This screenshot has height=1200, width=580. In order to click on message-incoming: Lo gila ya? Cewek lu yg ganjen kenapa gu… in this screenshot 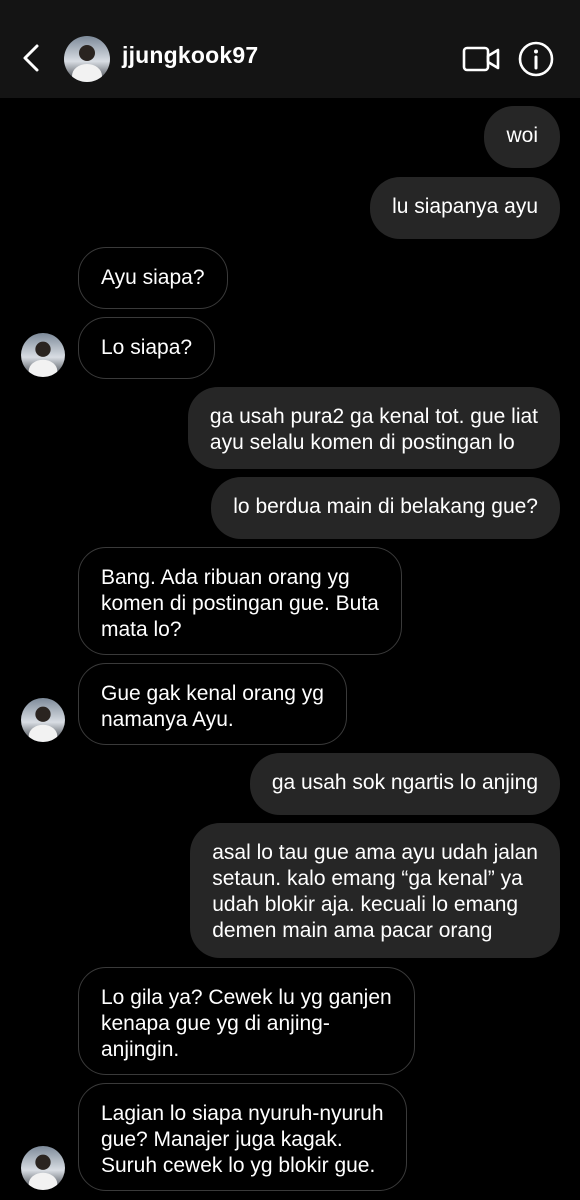, I will do `click(246, 1021)`.